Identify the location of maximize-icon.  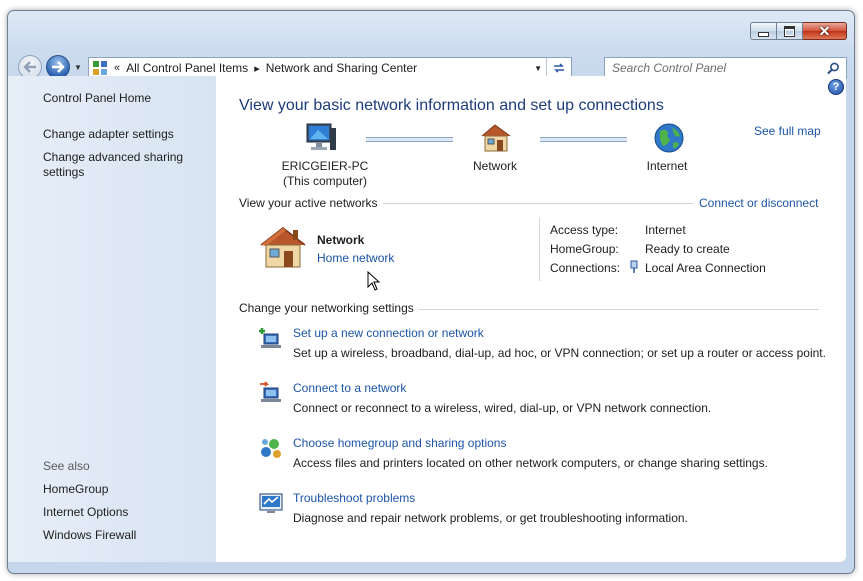
(789, 31).